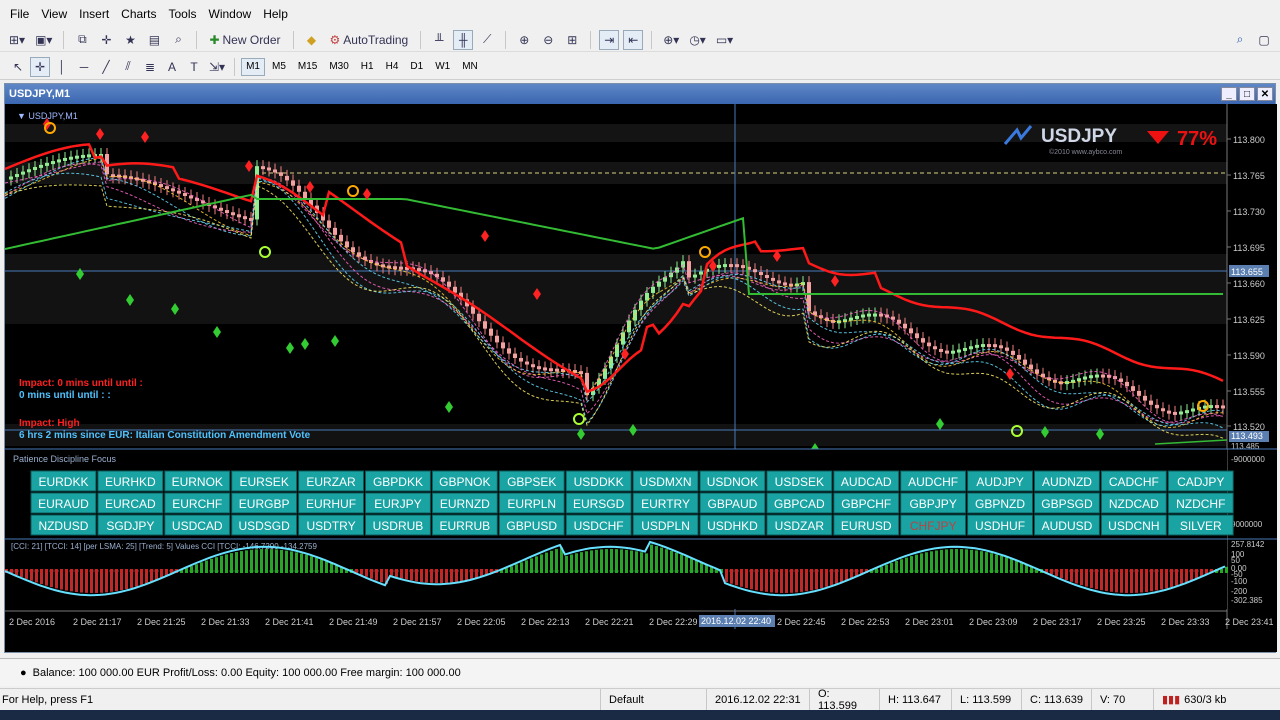 The height and width of the screenshot is (720, 1280). What do you see at coordinates (799, 504) in the screenshot?
I see `pair-tile-label: GBPCAD` at bounding box center [799, 504].